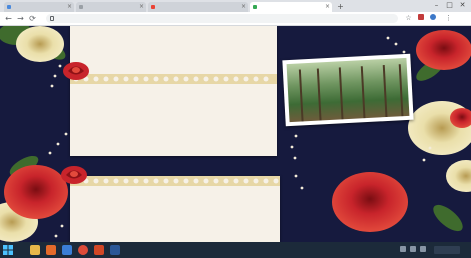  Describe the element at coordinates (436, 5) in the screenshot. I see `minimize-button: –` at that location.